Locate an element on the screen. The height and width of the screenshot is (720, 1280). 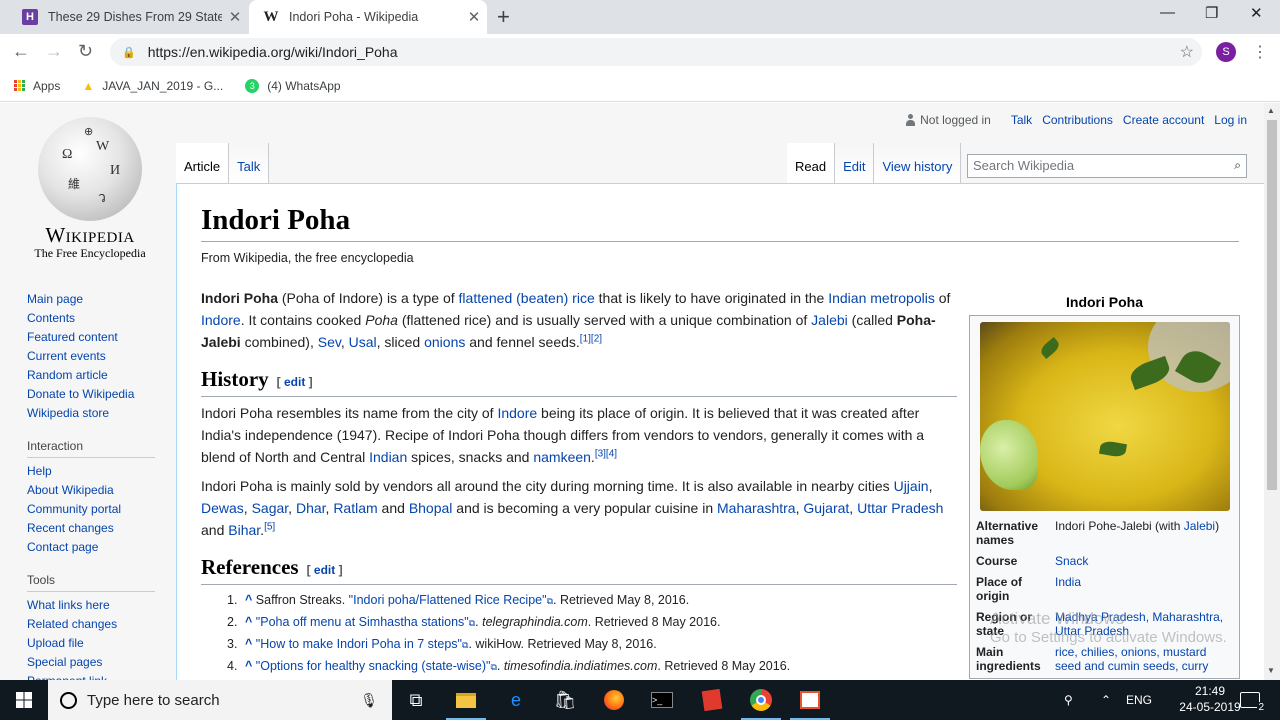
minimize-icon: — is located at coordinates (1167, 12).